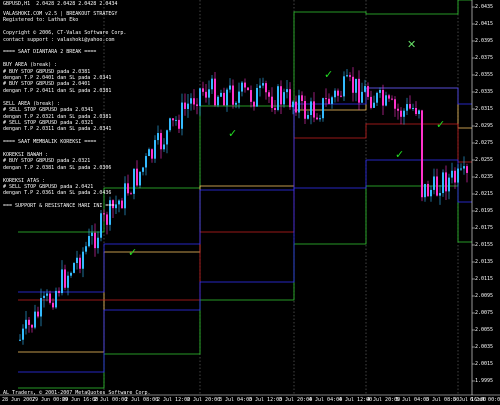 This screenshot has height=405, width=500. I want to click on time-label: 5 Jul 04:00, so click(413, 400).